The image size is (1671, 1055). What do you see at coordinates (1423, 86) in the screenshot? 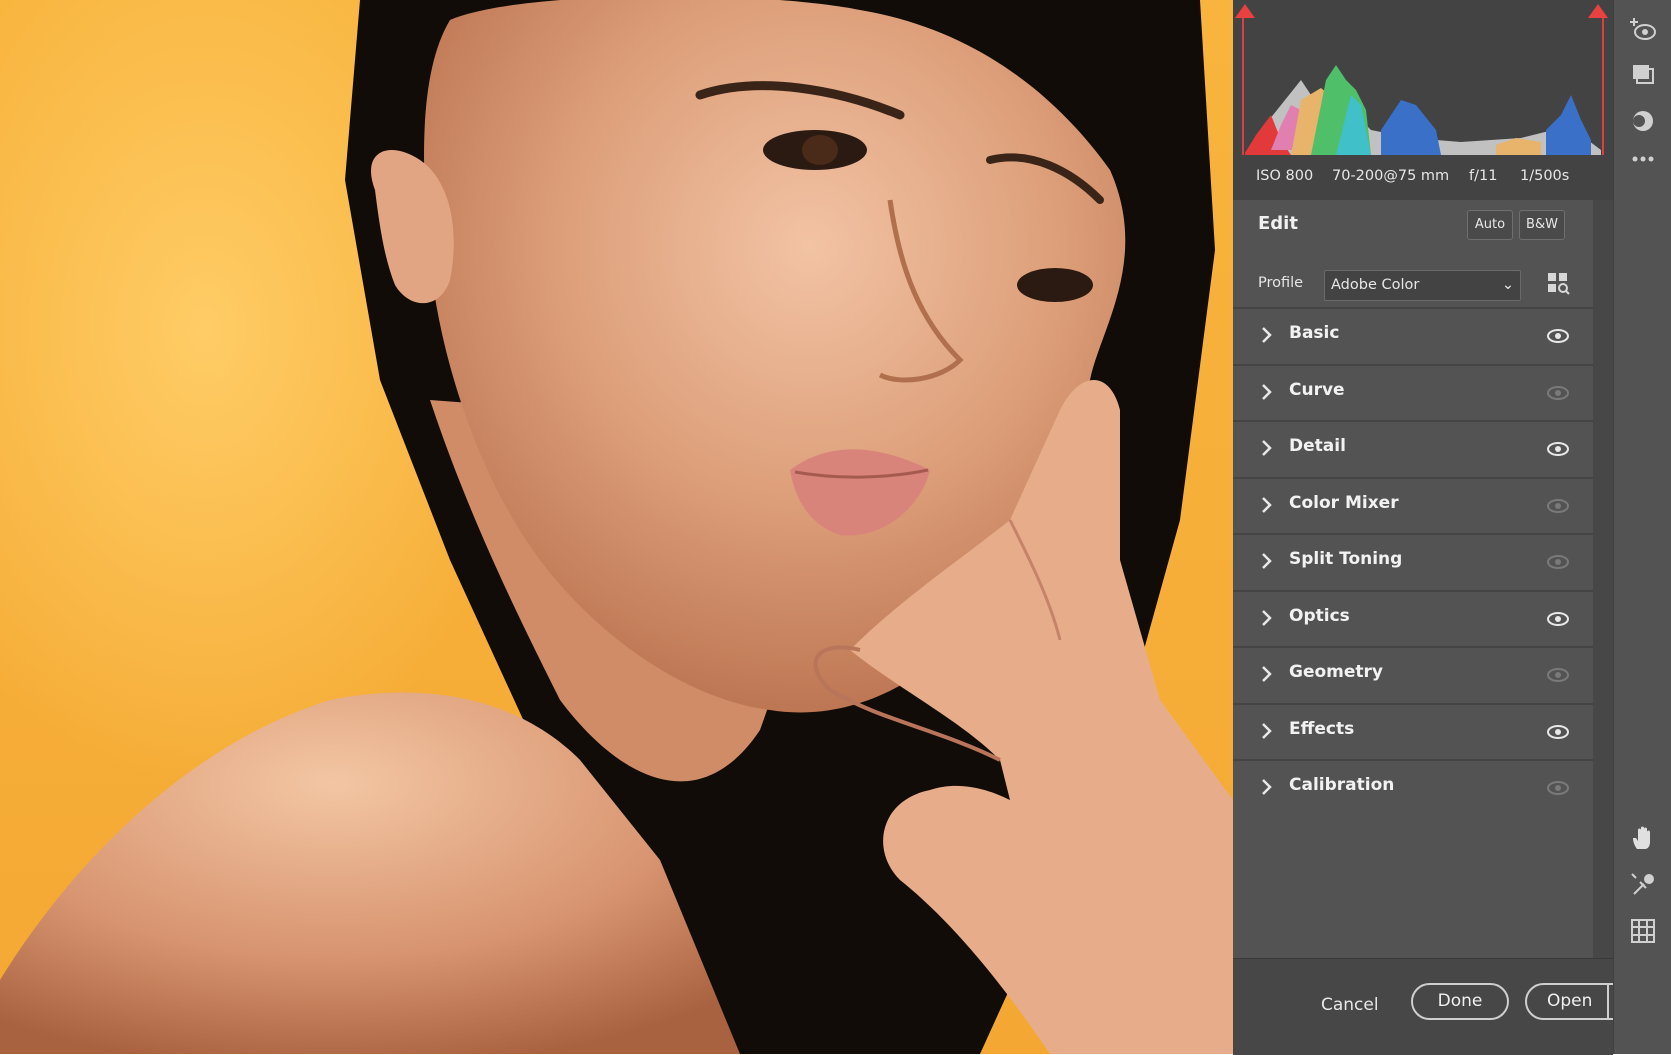
I see `histogram-plot` at bounding box center [1423, 86].